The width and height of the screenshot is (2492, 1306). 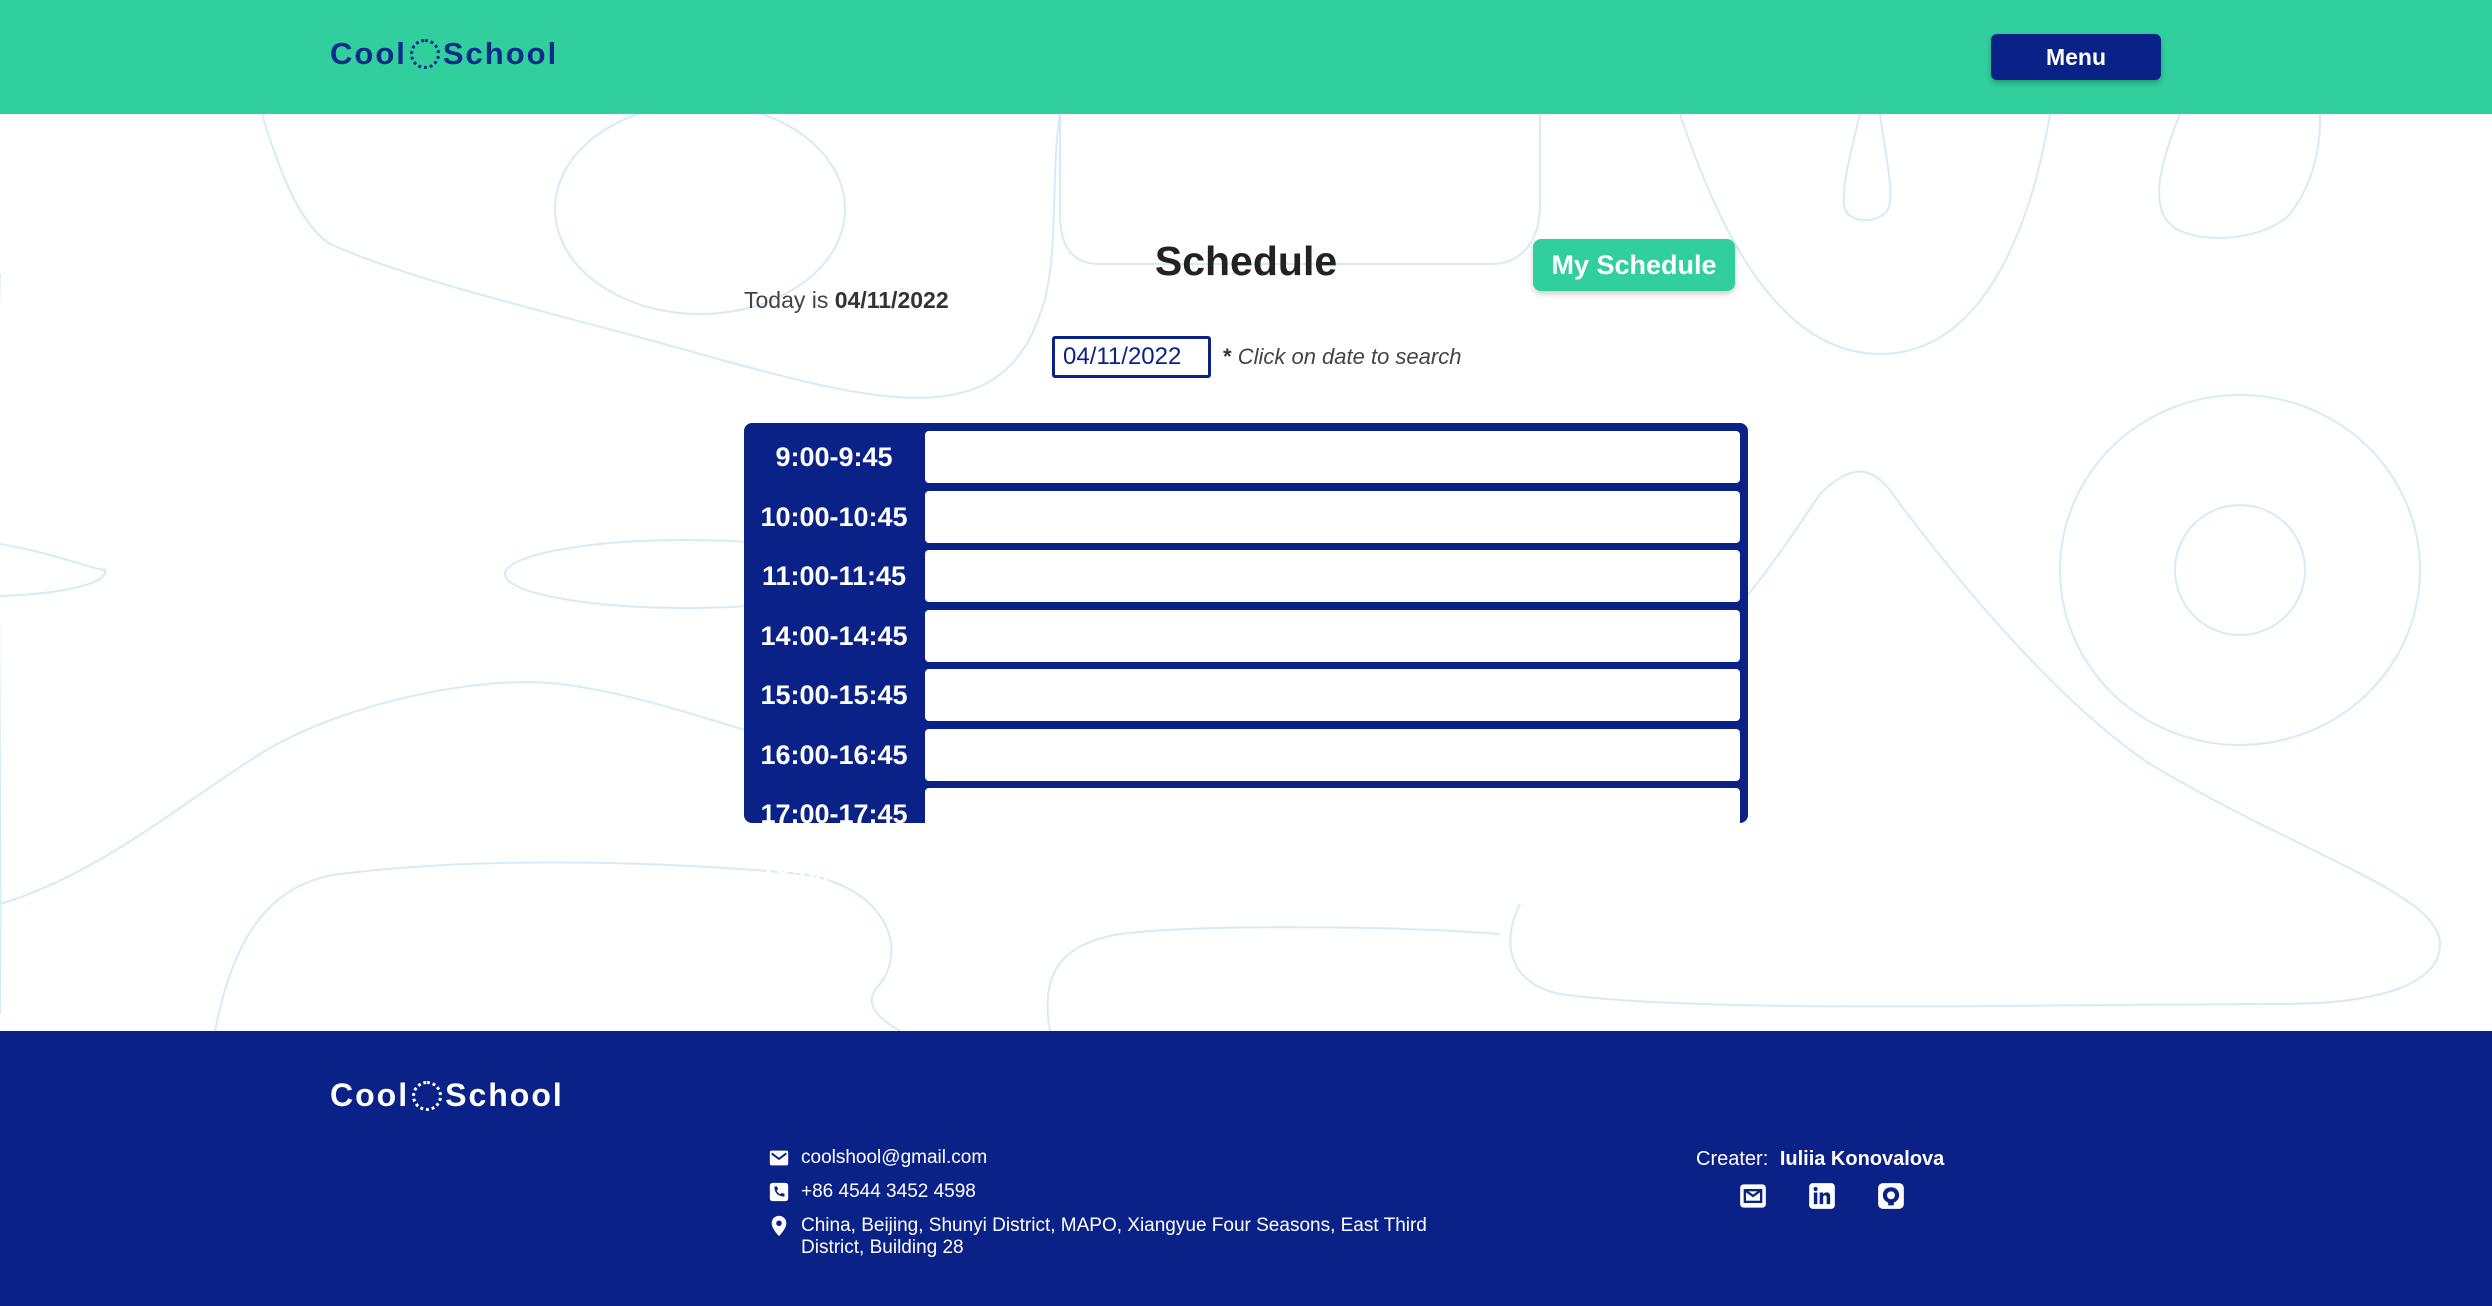 I want to click on time-slot-label: 11:00-11:45, so click(x=834, y=576).